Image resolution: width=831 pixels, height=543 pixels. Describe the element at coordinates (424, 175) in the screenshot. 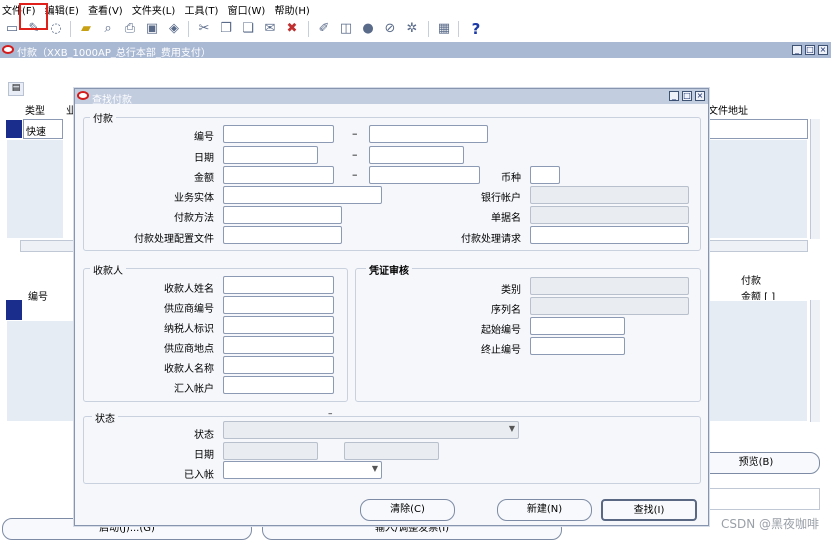

I see `amount-to-field` at that location.